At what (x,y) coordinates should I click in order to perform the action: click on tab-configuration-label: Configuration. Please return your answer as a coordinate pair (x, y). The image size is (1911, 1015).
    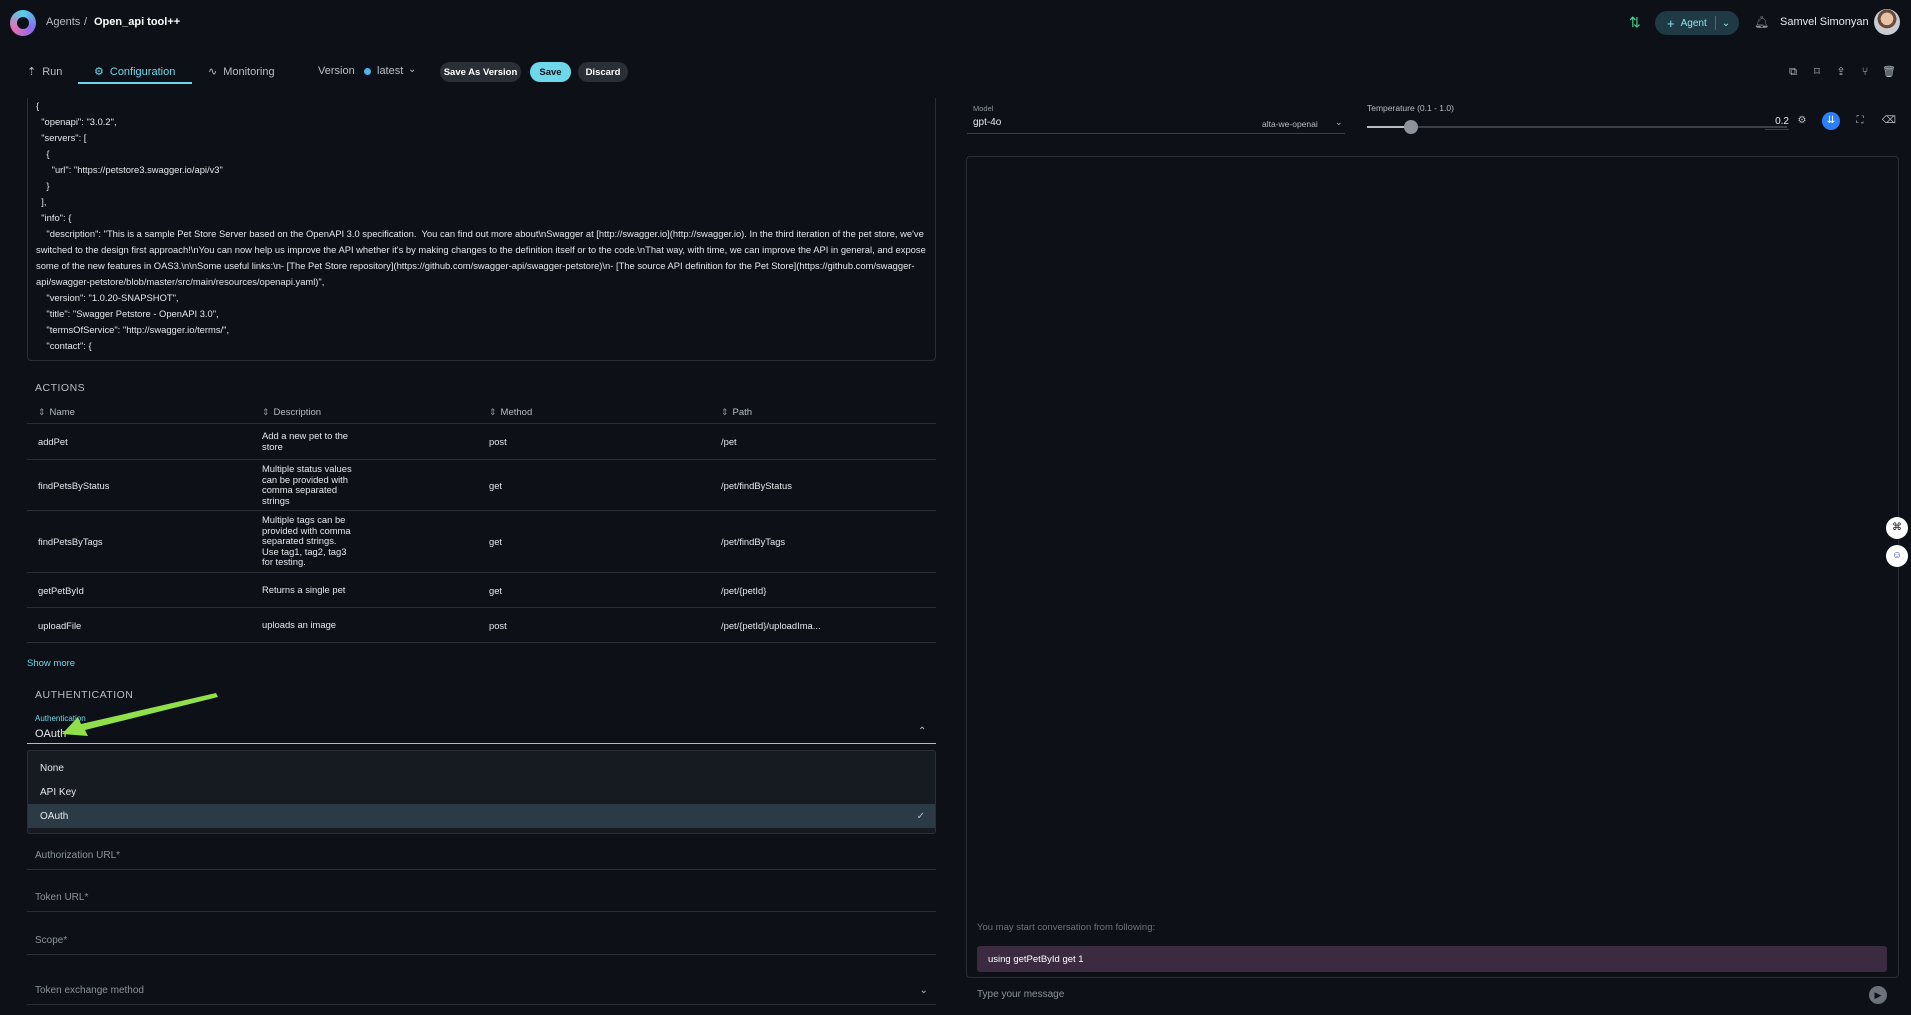
    Looking at the image, I should click on (142, 71).